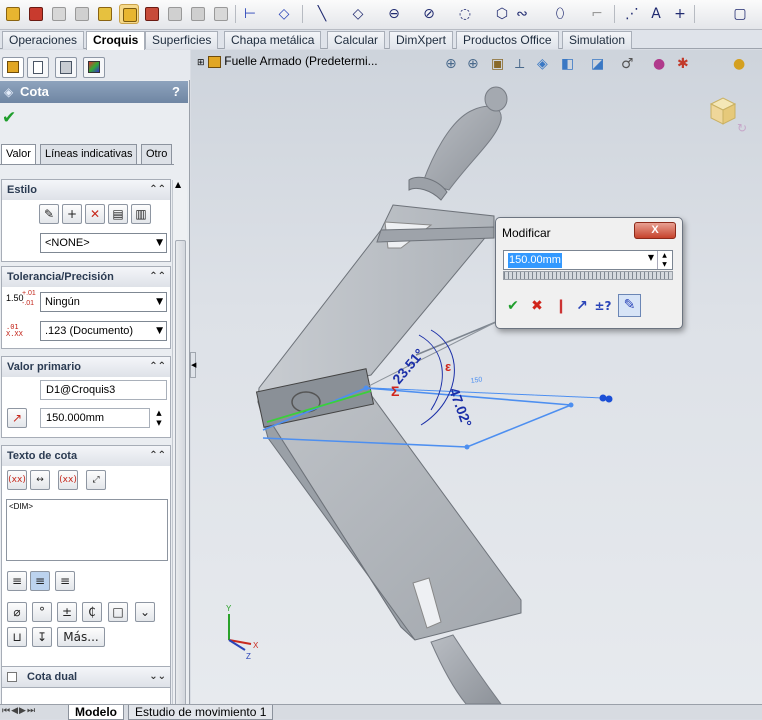 The height and width of the screenshot is (720, 762). I want to click on dimension-value-field: 150.000mm, so click(95, 418).